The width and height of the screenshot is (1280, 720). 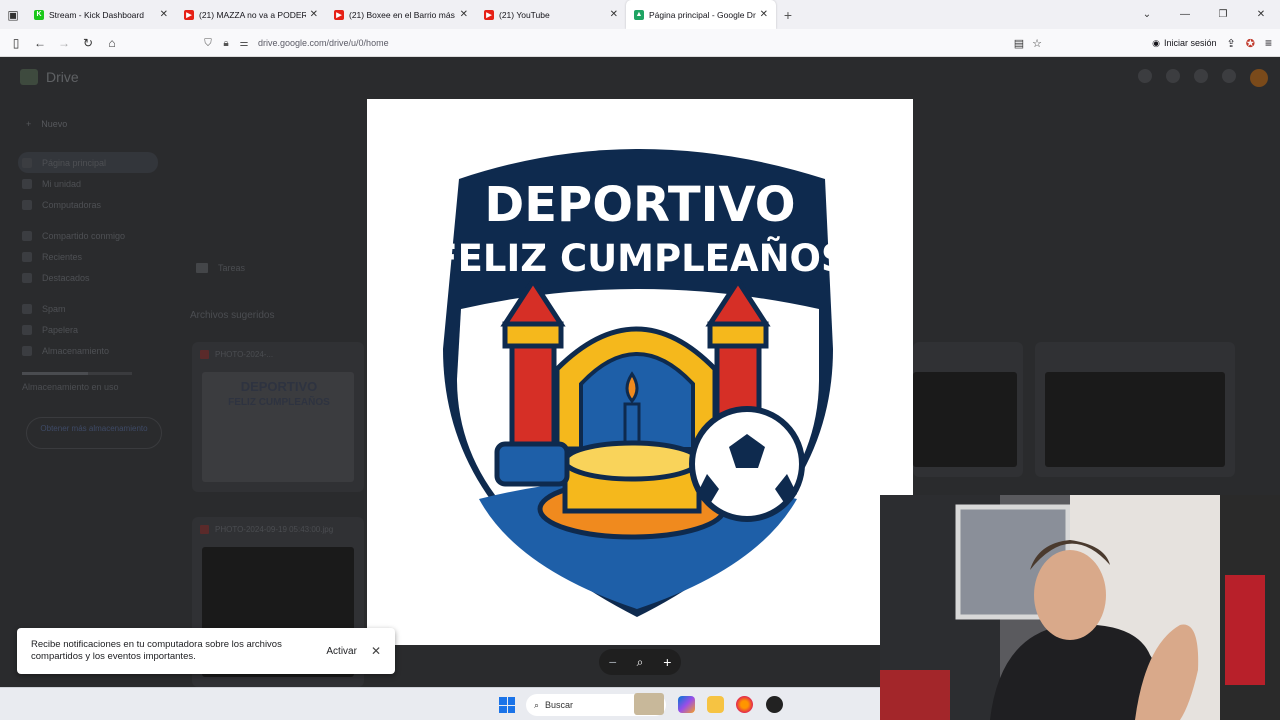 What do you see at coordinates (1145, 76) in the screenshot?
I see `help-icon` at bounding box center [1145, 76].